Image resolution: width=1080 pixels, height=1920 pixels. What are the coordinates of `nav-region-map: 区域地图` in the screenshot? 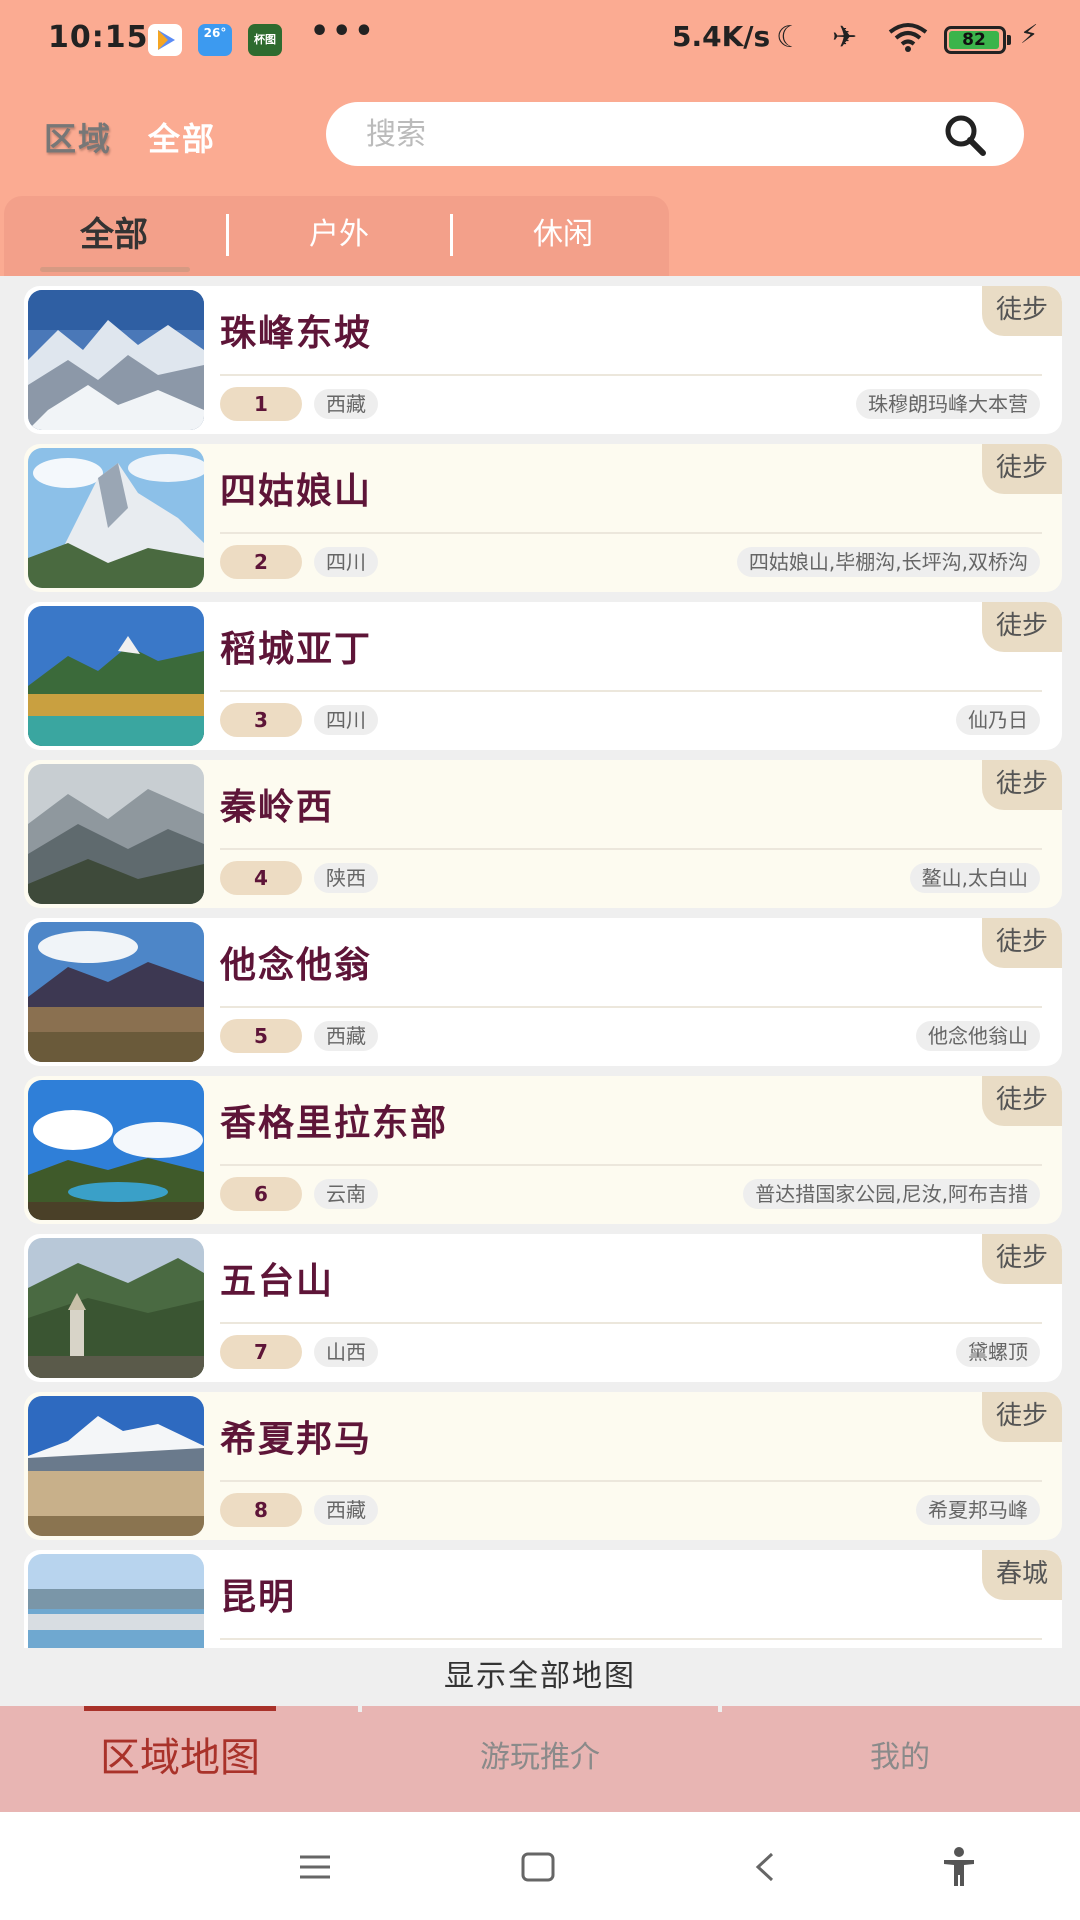 It's located at (180, 1759).